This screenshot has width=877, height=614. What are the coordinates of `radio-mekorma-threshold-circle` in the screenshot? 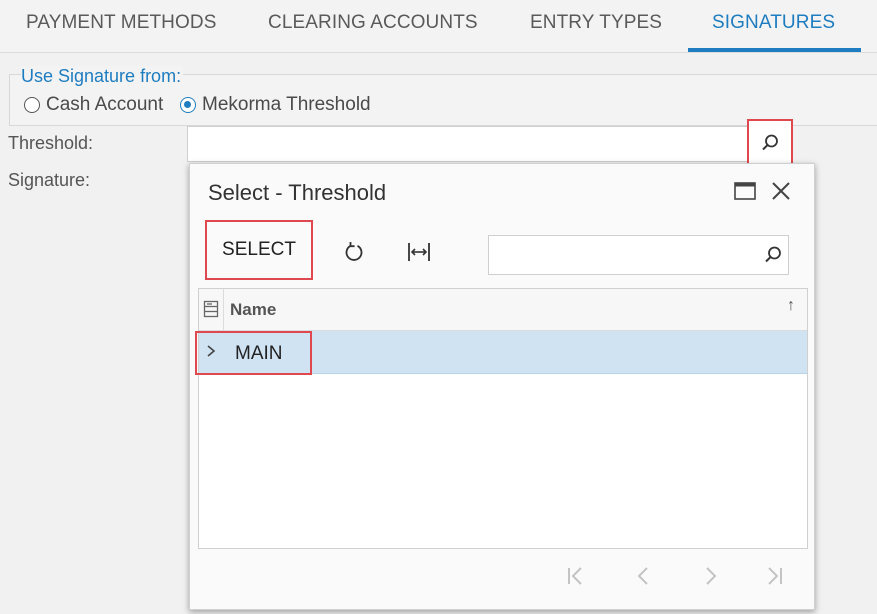 It's located at (188, 105).